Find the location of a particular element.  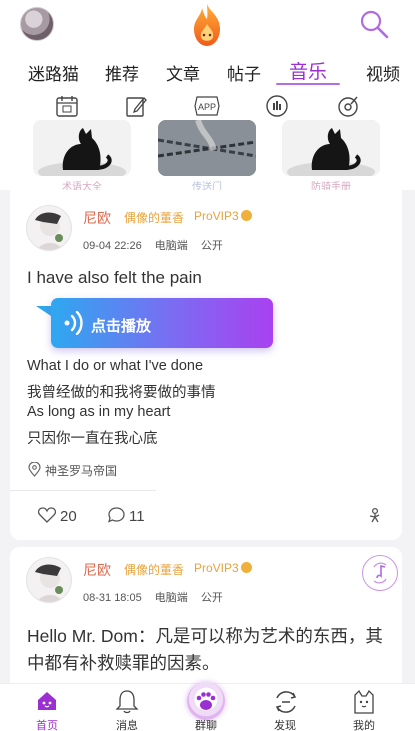

location-text: 神圣罗马帝国 is located at coordinates (81, 471).